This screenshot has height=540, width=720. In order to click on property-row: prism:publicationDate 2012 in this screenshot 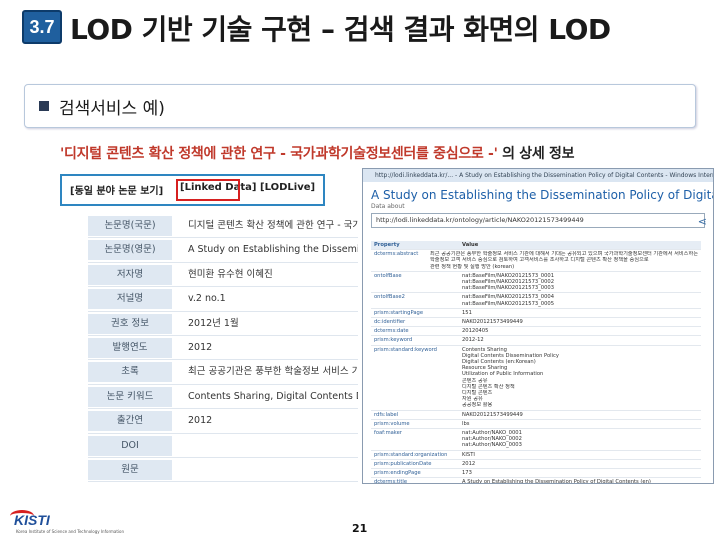, I will do `click(536, 465)`.